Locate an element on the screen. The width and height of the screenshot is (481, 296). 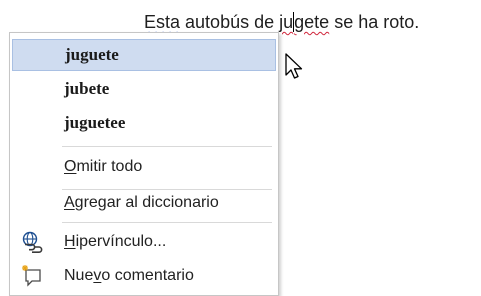
suggestion-label: juguete is located at coordinates (92, 54).